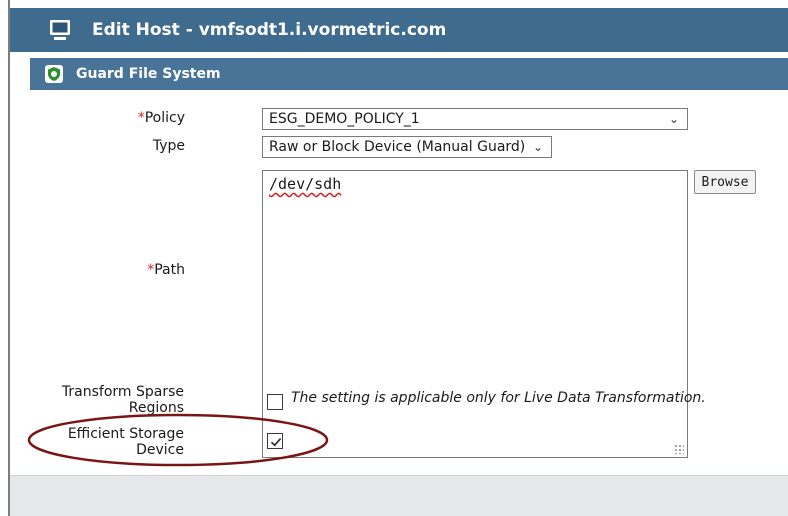 The image size is (788, 516). I want to click on required-marker: *, so click(141, 118).